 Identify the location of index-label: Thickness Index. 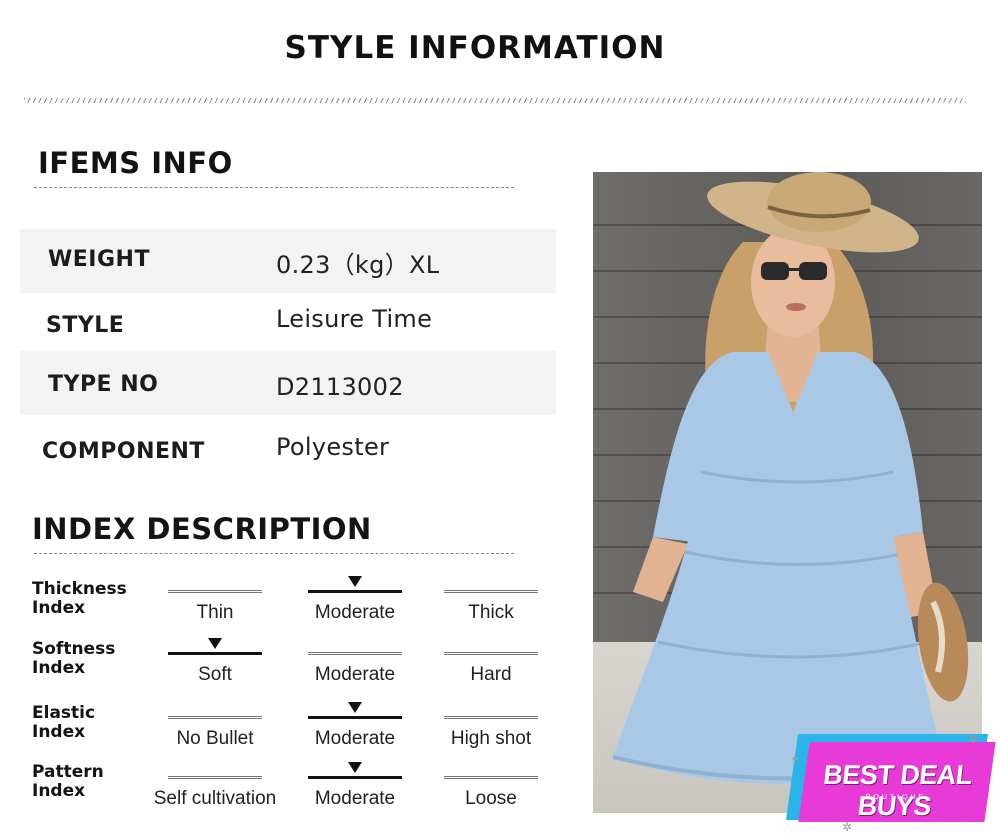
(79, 598).